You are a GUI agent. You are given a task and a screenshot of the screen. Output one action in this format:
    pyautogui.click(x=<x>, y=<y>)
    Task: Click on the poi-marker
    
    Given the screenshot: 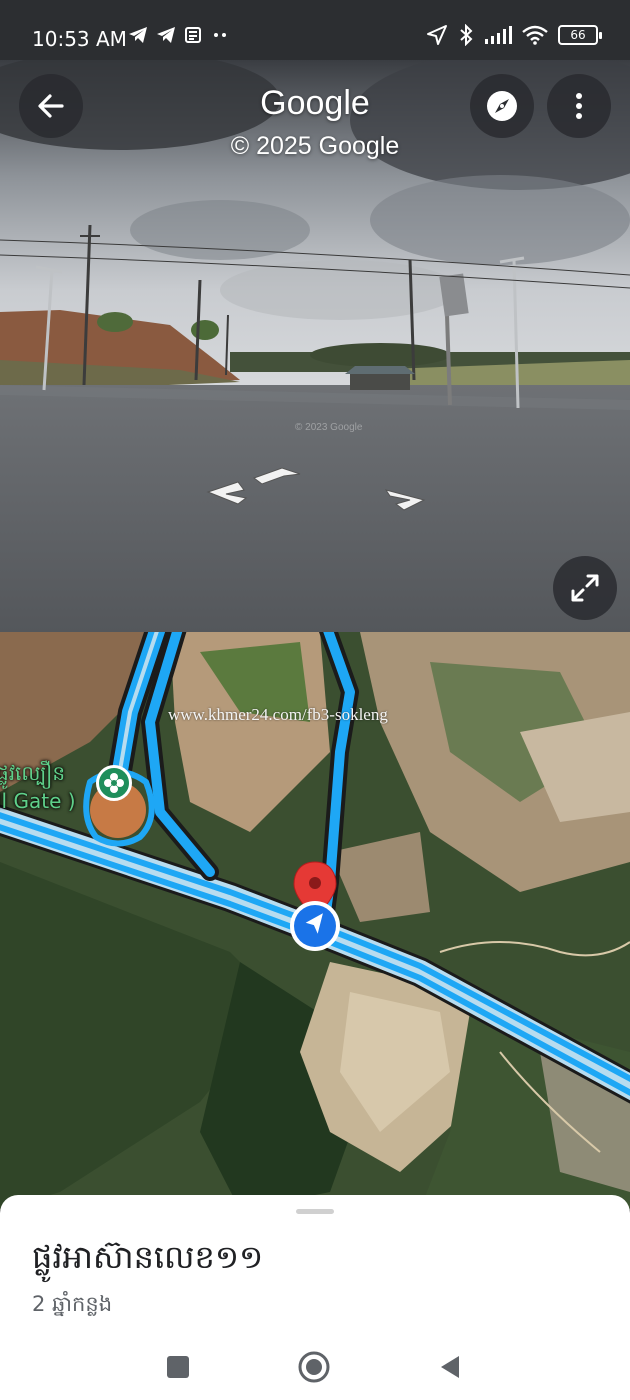 What is the action you would take?
    pyautogui.click(x=114, y=783)
    